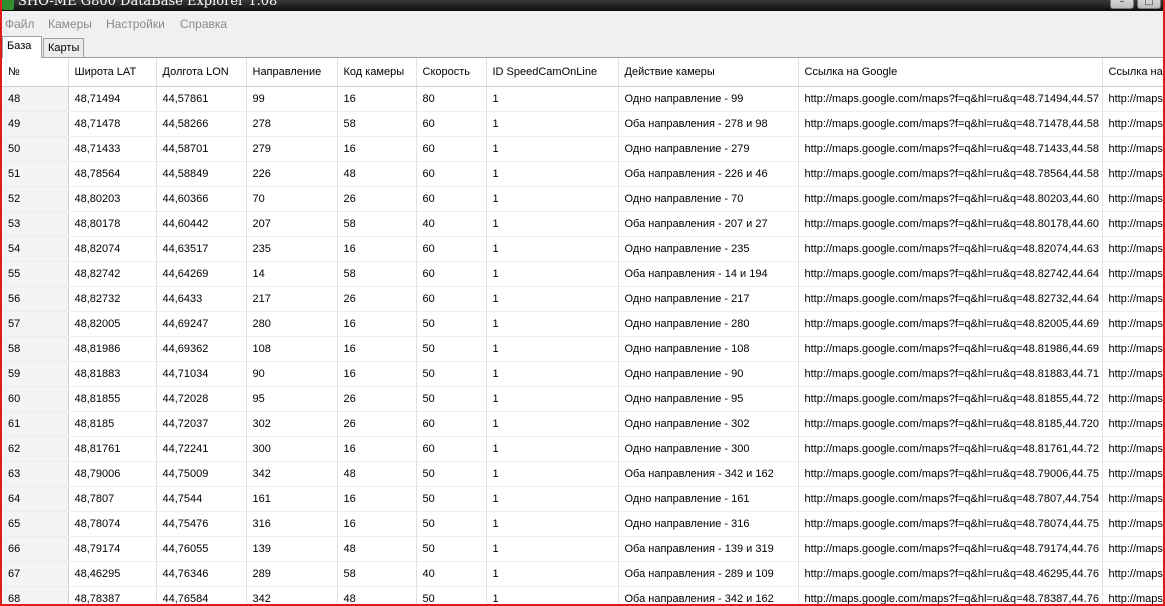 This screenshot has width=1165, height=606. Describe the element at coordinates (201, 174) in the screenshot. I see `table-cell: 44,58849` at that location.